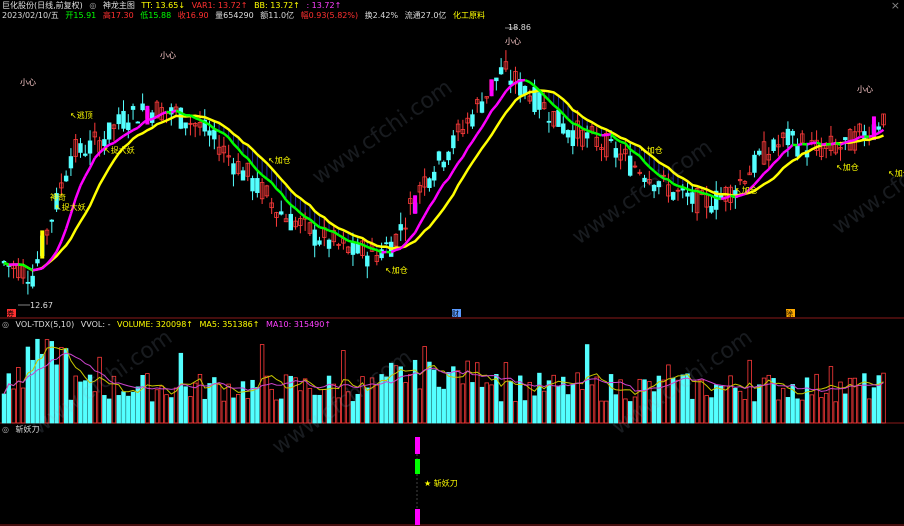  Describe the element at coordinates (415, 204) in the screenshot. I see `highlight-candle` at that location.